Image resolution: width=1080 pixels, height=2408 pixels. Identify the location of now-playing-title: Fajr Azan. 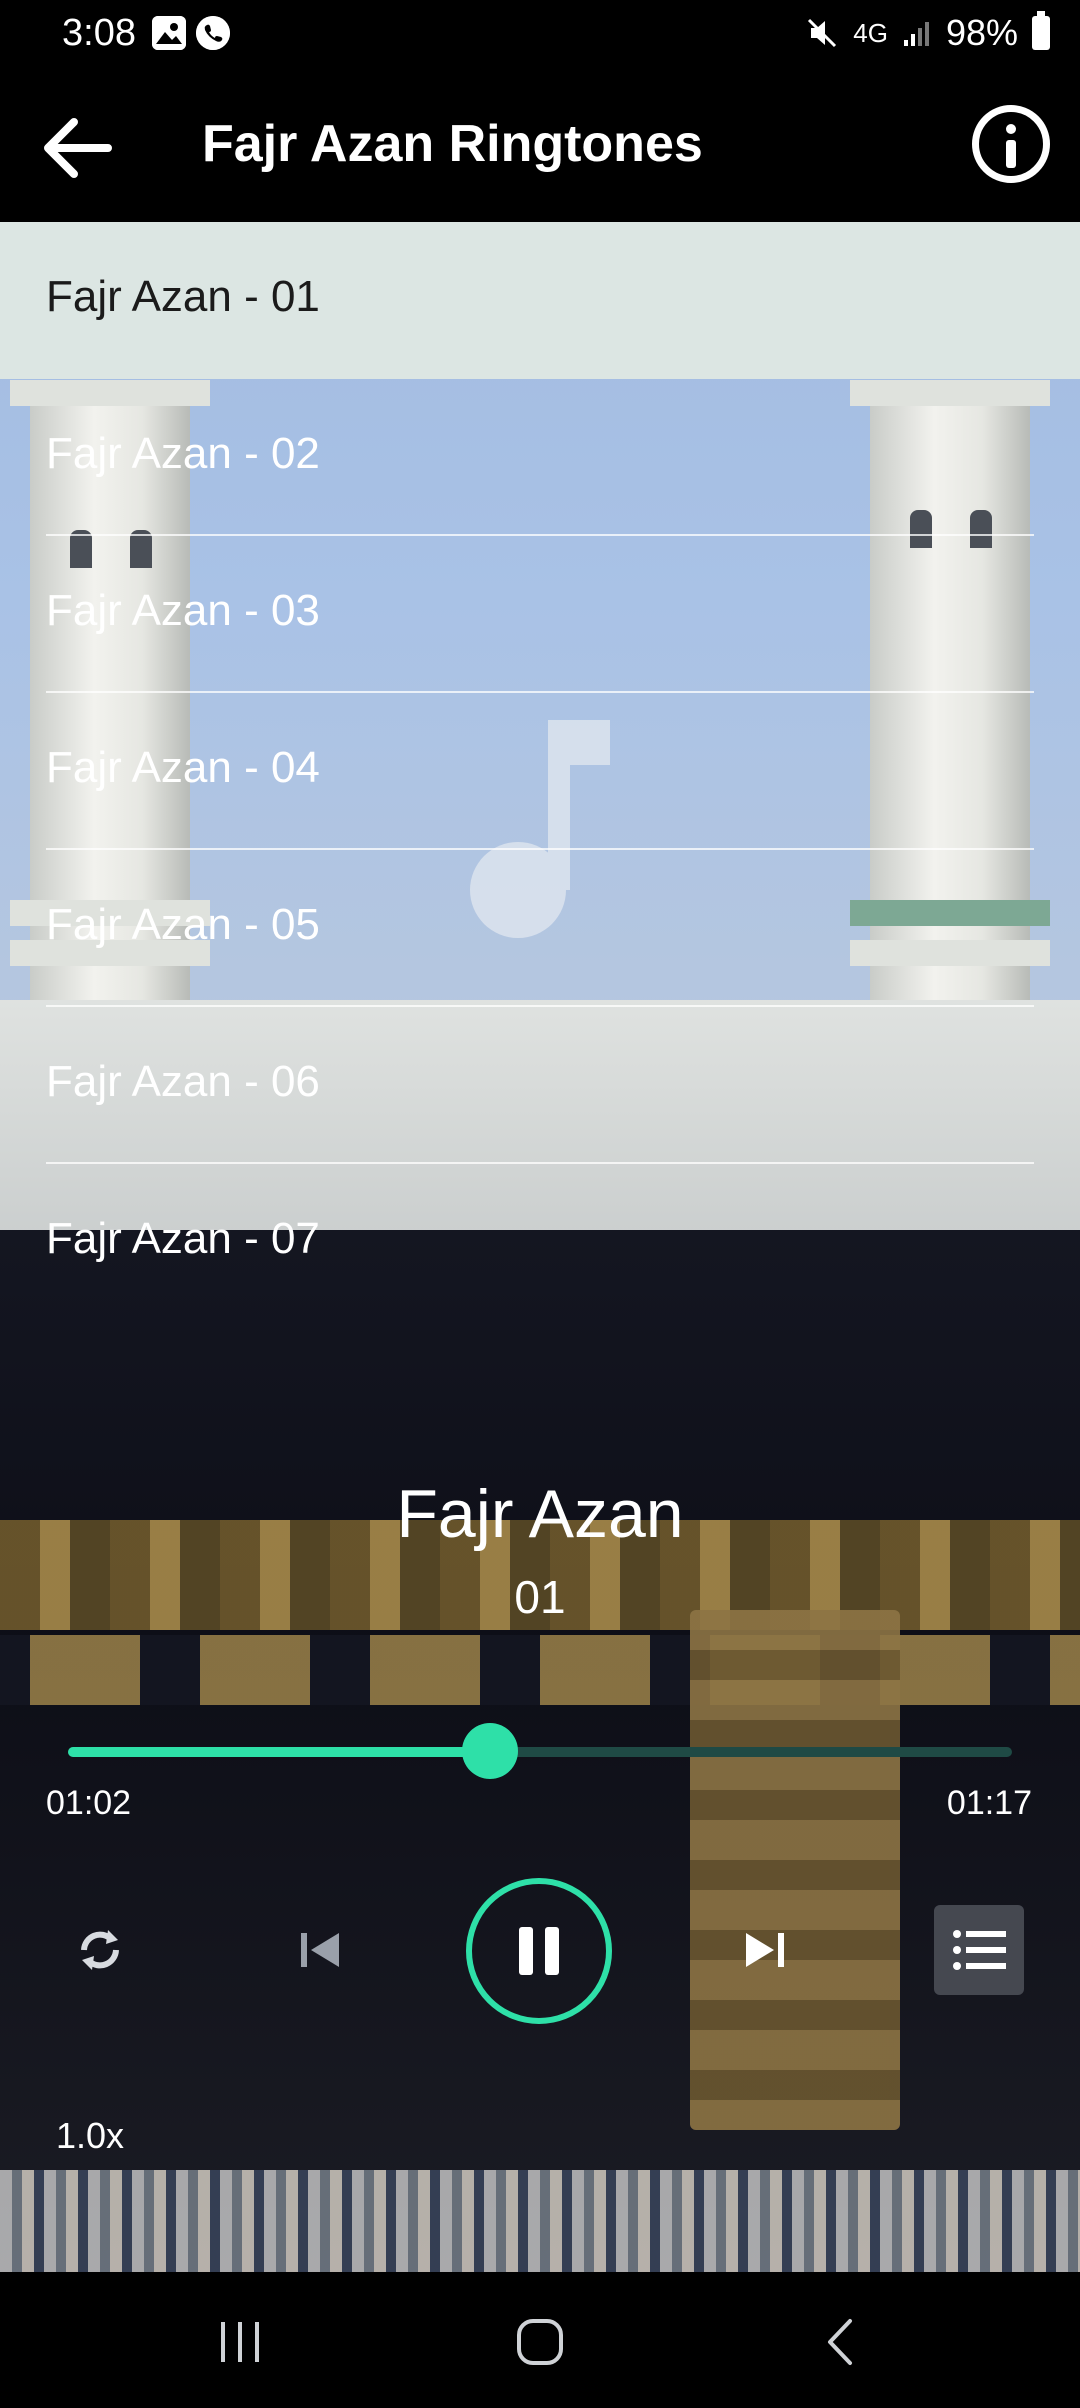
(540, 1514).